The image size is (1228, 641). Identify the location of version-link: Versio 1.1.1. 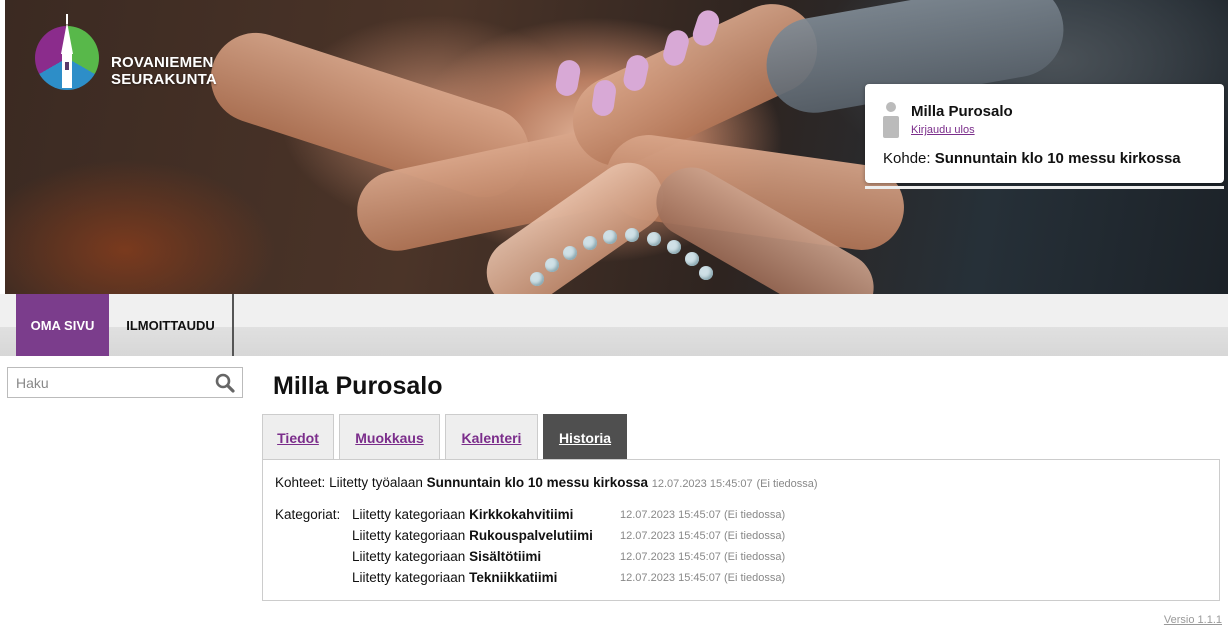
(1193, 620).